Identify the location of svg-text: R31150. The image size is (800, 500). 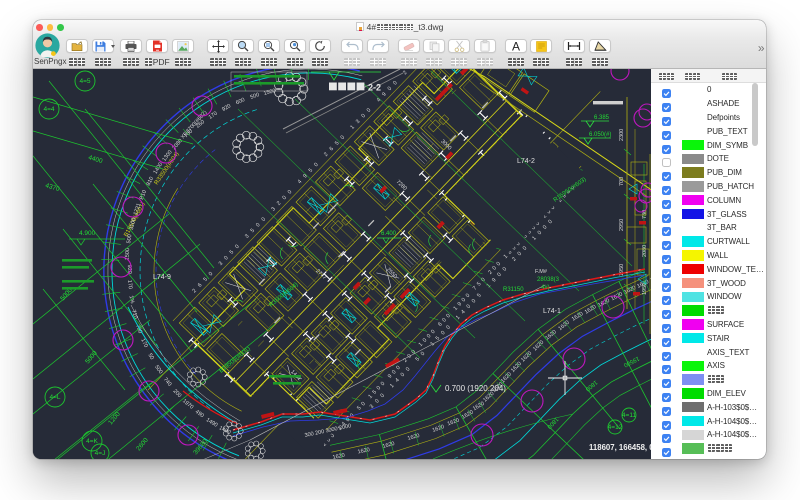
(513, 290).